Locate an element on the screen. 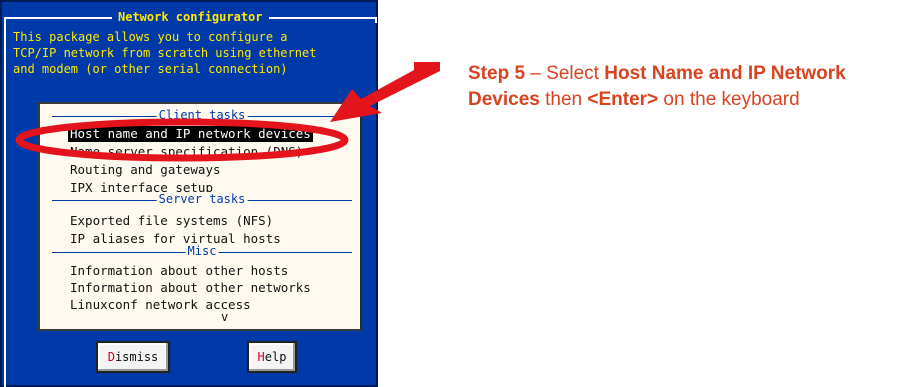 This screenshot has height=387, width=900. menu-item-routing-gateways: Routing and gateways is located at coordinates (145, 170).